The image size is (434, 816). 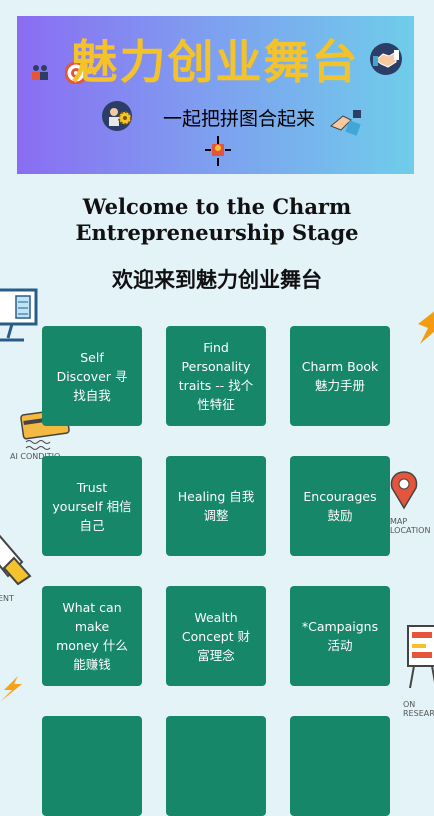 I want to click on tile-label: Find Personality traits -- 找个性特征, so click(x=216, y=376).